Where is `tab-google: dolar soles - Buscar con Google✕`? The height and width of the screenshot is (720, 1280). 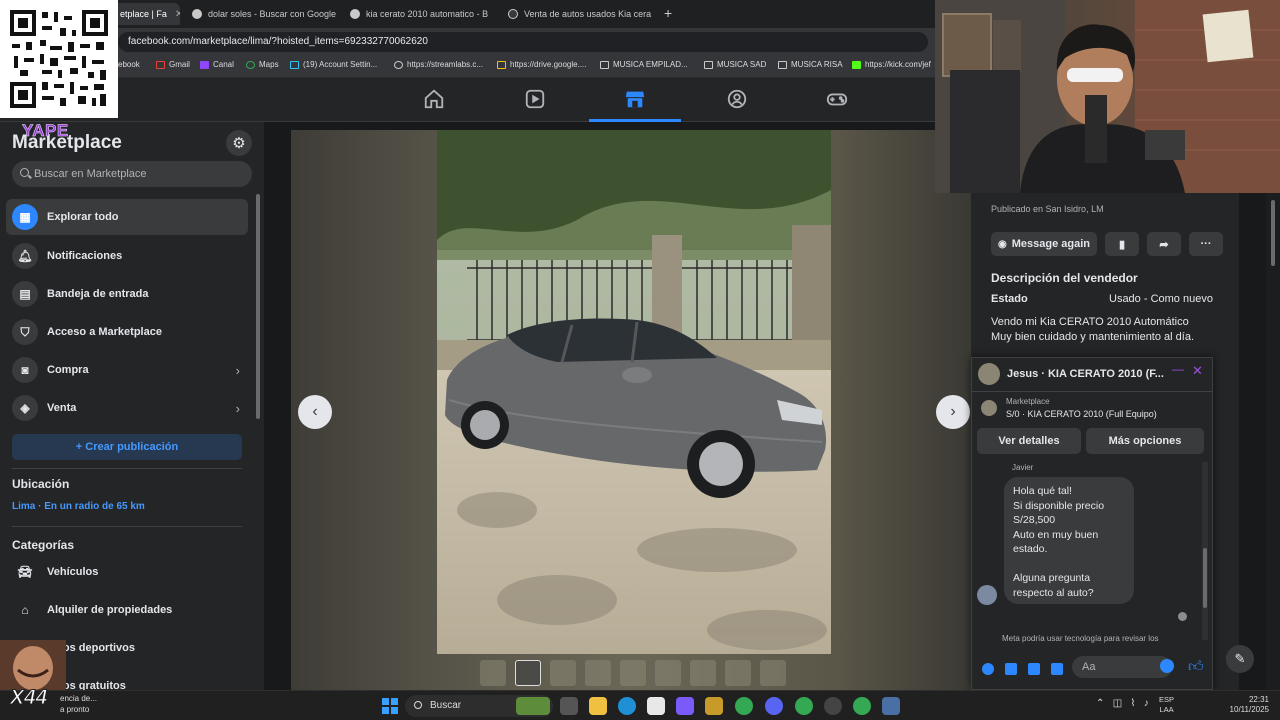
tab-google: dolar soles - Buscar con Google✕ is located at coordinates (262, 14).